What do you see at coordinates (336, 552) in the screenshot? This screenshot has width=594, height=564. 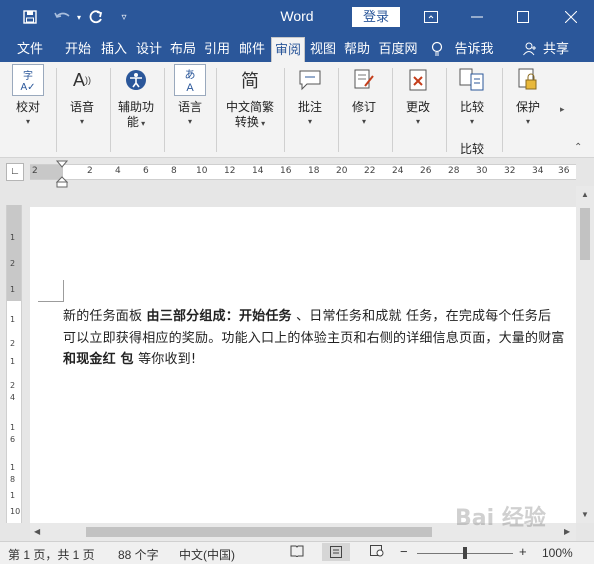 I see `print-layout-icon` at bounding box center [336, 552].